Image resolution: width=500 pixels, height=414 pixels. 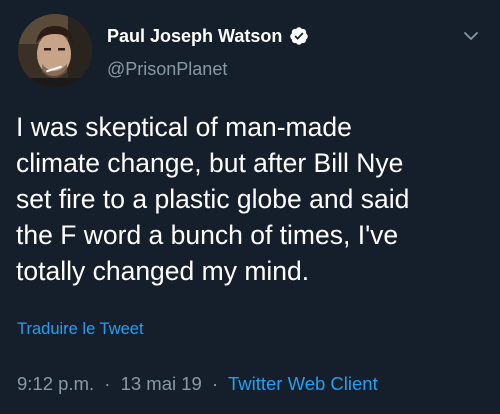 I want to click on avatar, so click(x=55, y=51).